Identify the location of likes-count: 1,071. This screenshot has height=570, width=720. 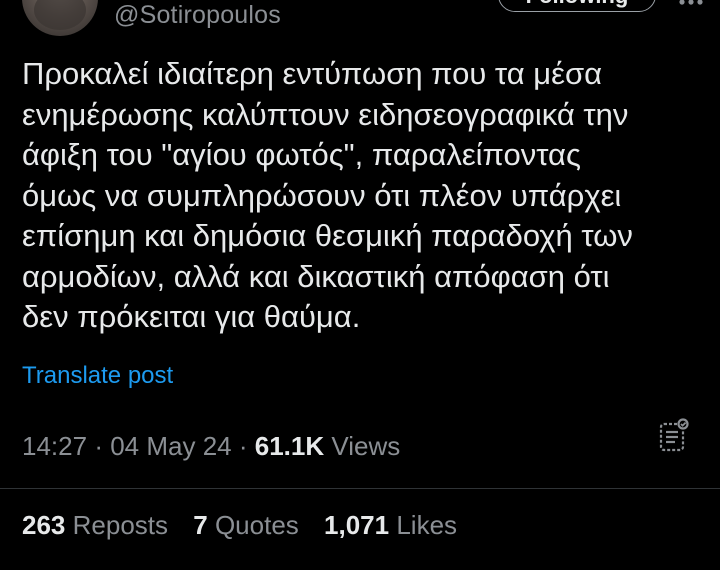
(357, 525).